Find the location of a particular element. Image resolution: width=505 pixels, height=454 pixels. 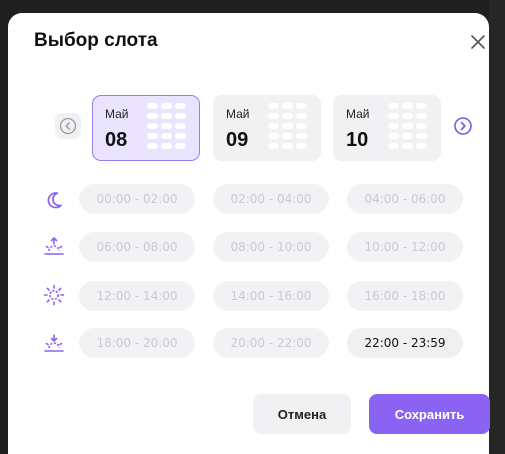

time-slot: 00:00 - 02:00 is located at coordinates (137, 199).